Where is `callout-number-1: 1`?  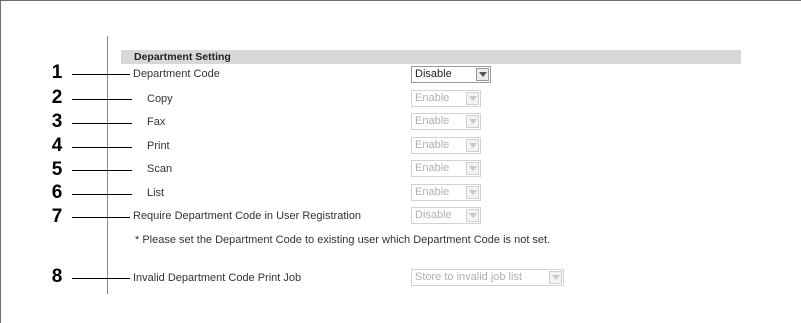
callout-number-1: 1 is located at coordinates (57, 72).